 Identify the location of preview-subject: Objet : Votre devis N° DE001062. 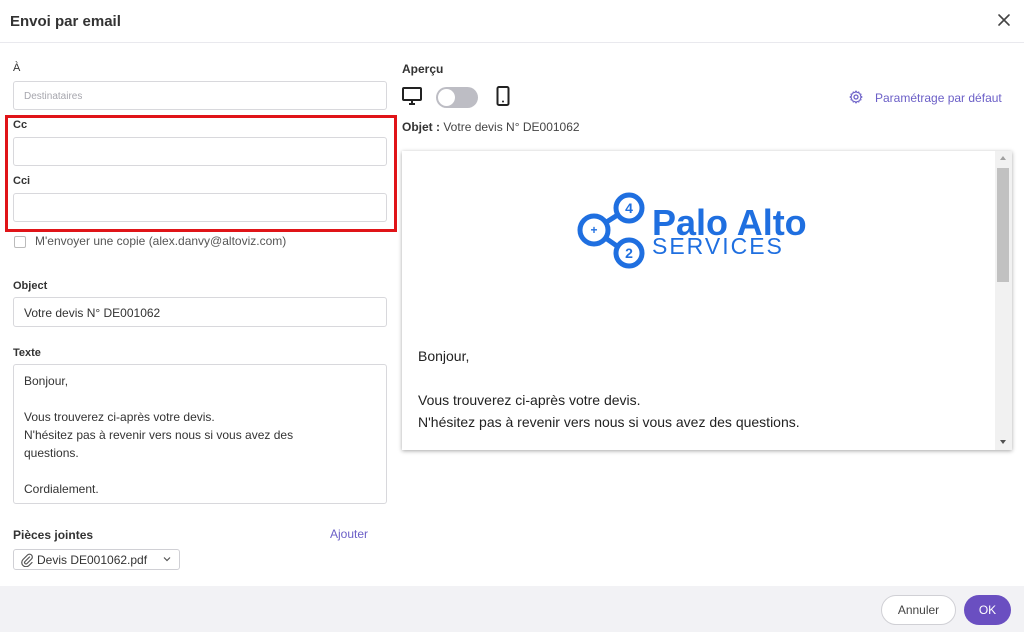
(491, 127).